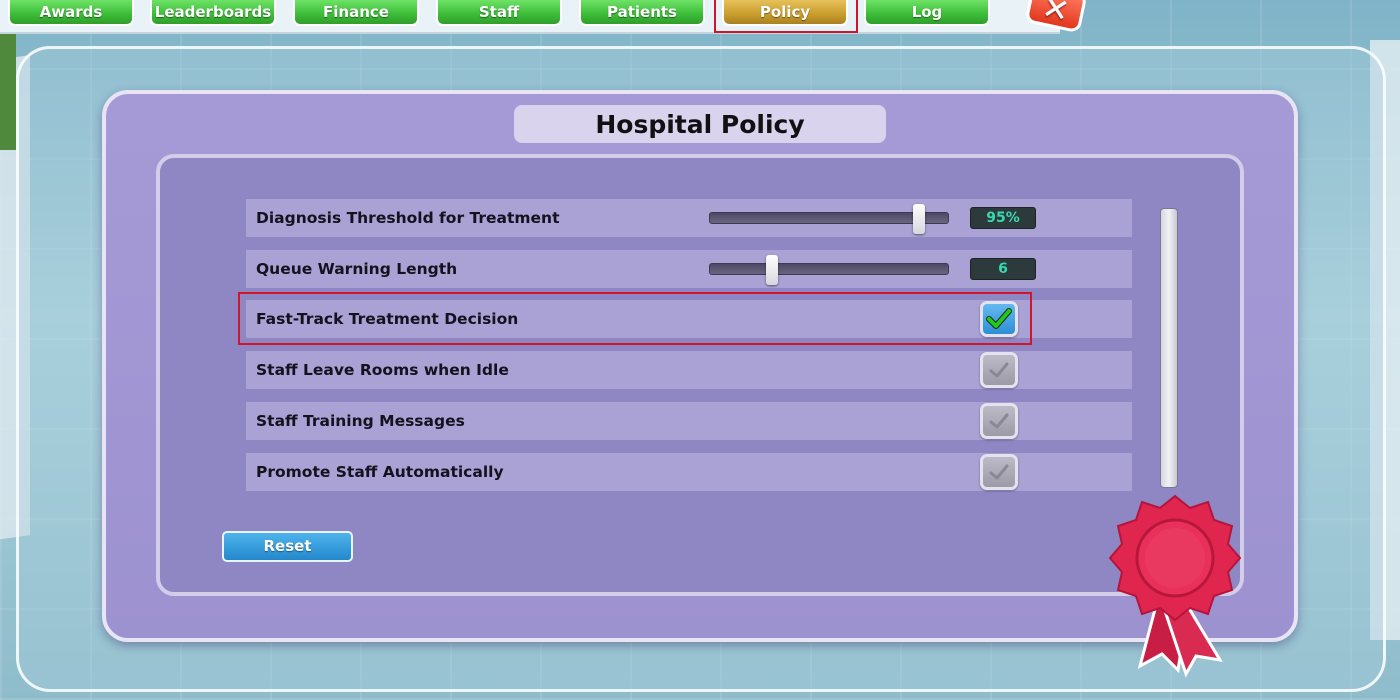  I want to click on title-plate: Hospital Policy, so click(700, 124).